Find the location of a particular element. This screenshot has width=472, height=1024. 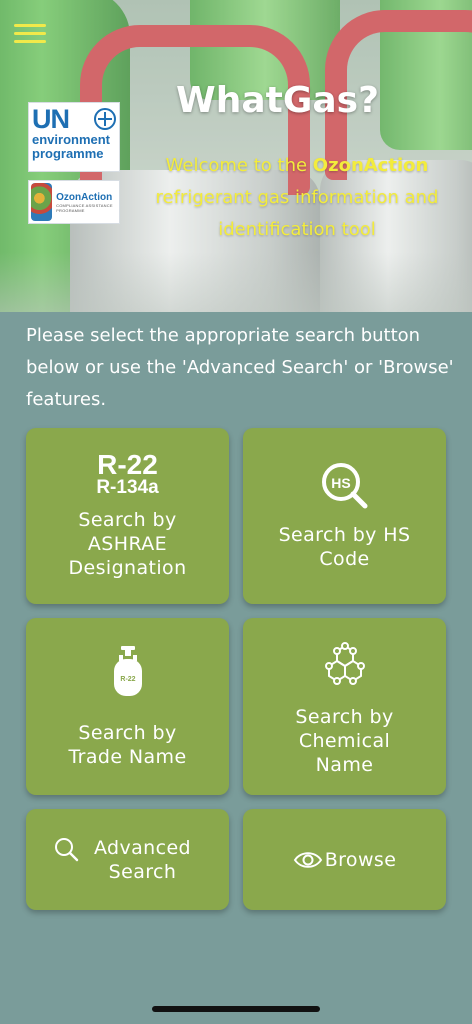

menu-icon is located at coordinates (30, 36).